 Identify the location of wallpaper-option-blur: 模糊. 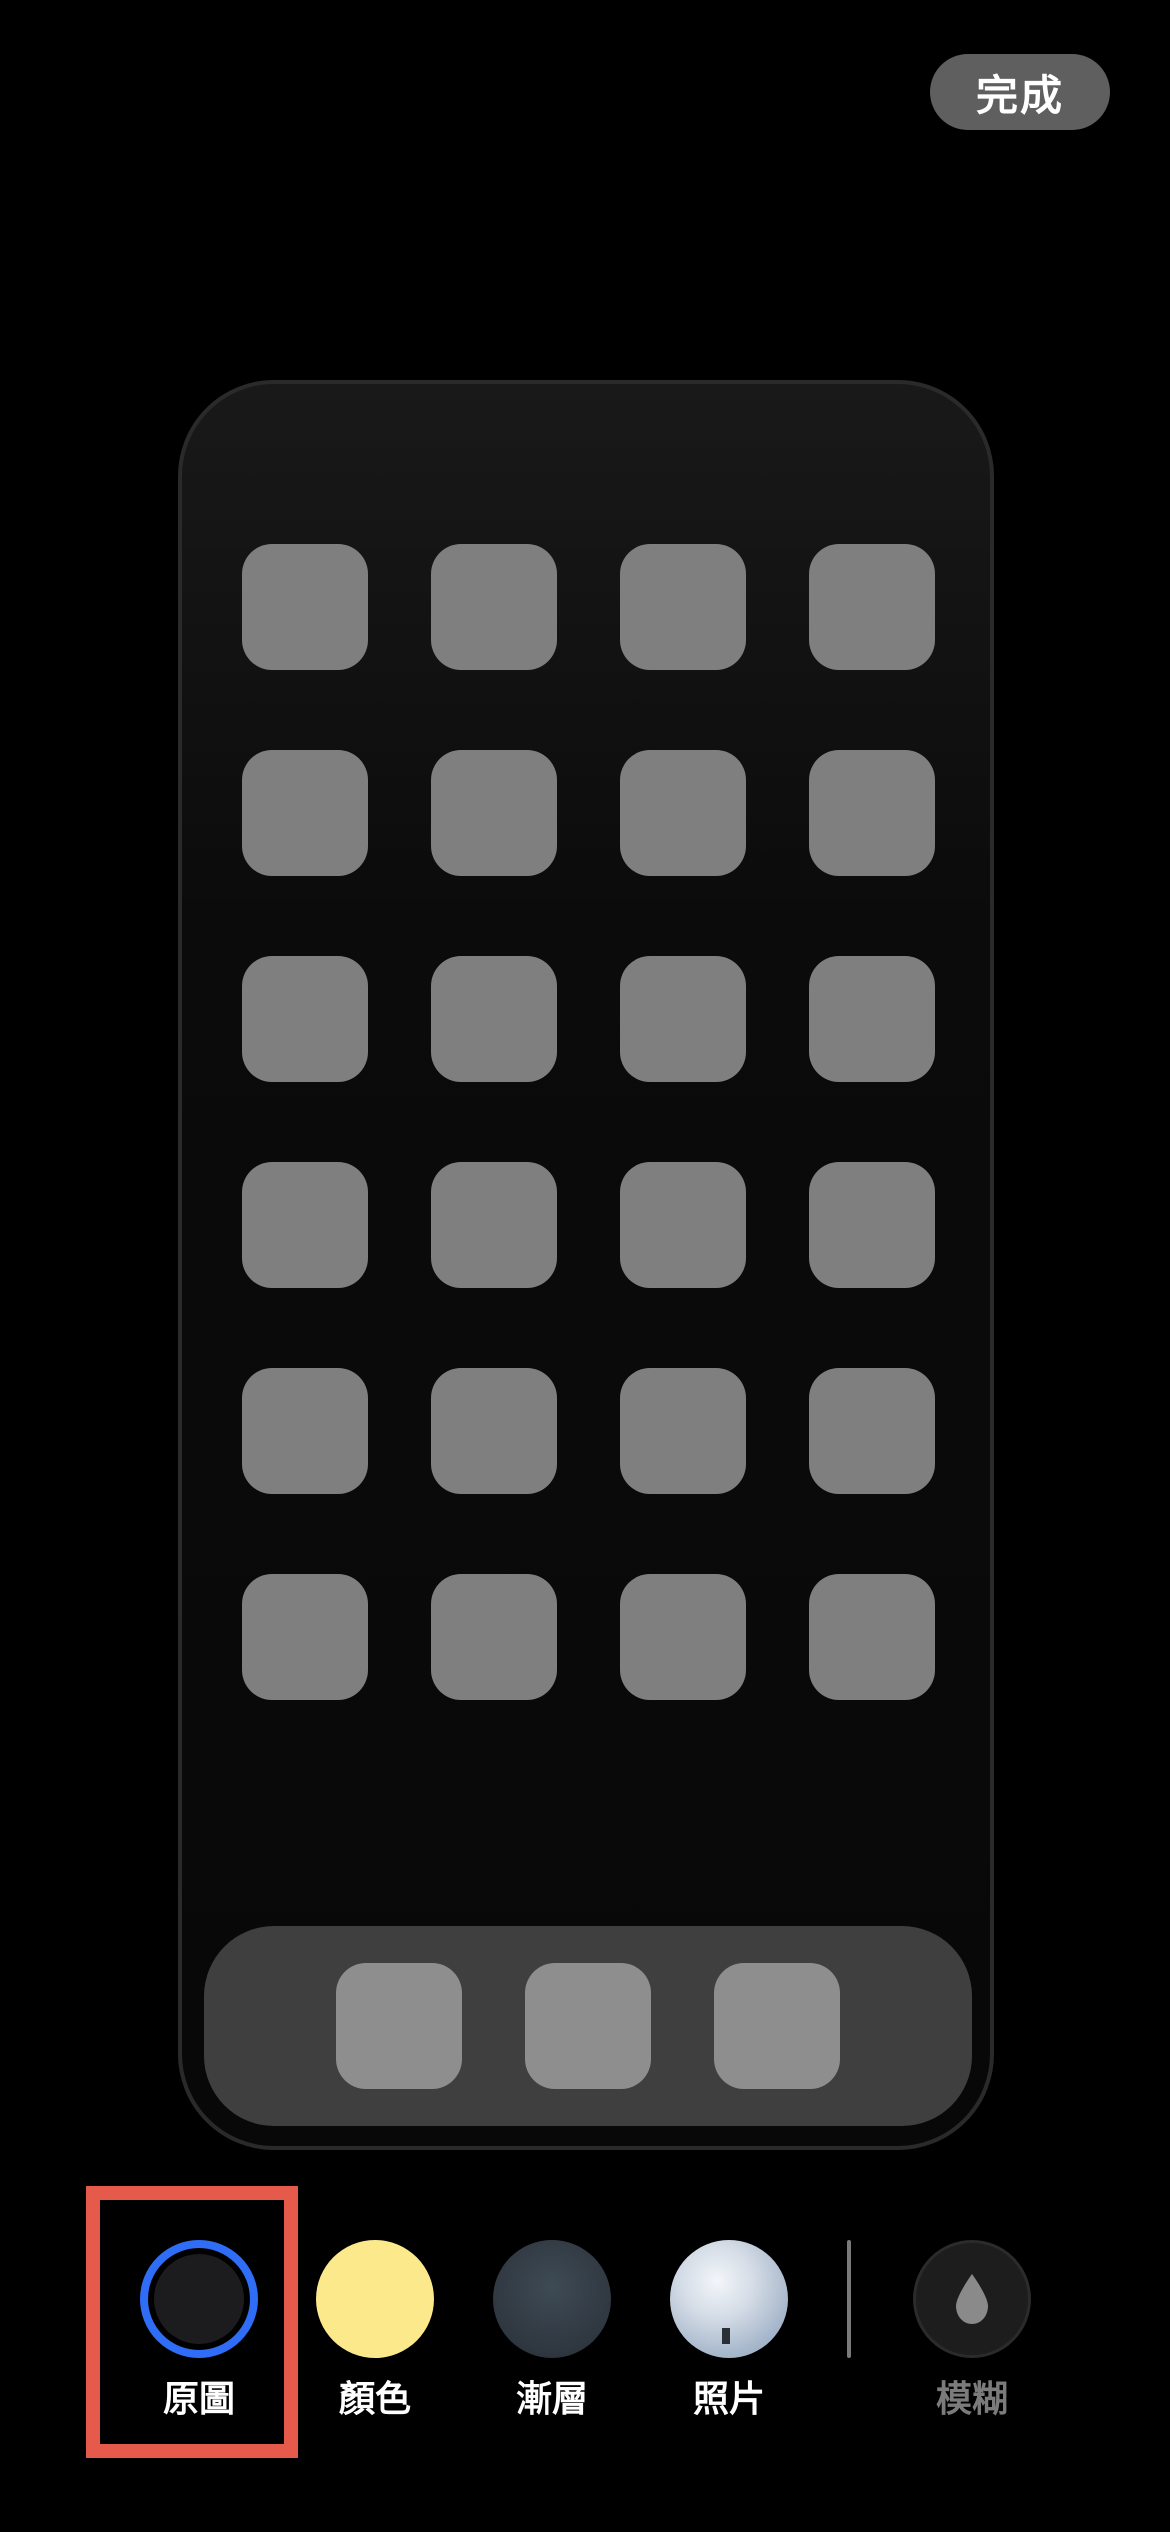
(972, 2331).